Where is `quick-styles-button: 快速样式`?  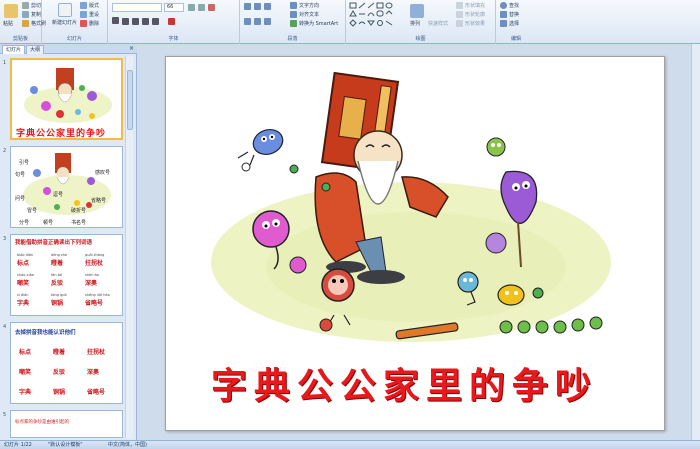
quick-styles-button: 快速样式 is located at coordinates (438, 23).